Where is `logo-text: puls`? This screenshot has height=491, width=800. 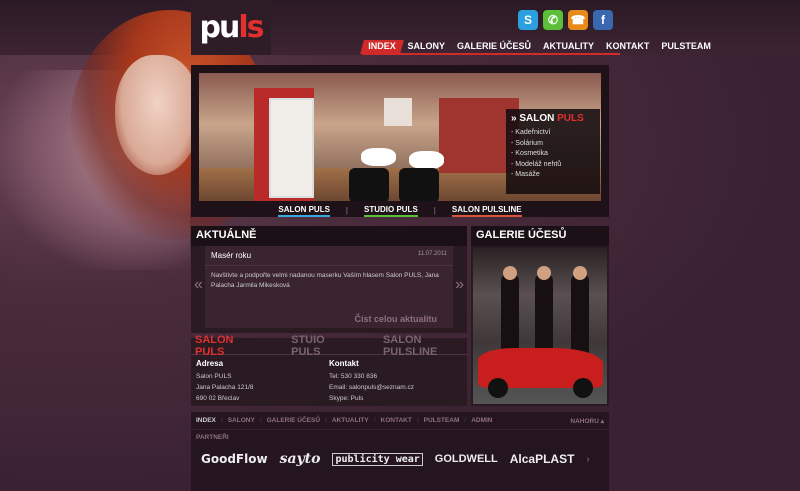 logo-text: puls is located at coordinates (232, 27).